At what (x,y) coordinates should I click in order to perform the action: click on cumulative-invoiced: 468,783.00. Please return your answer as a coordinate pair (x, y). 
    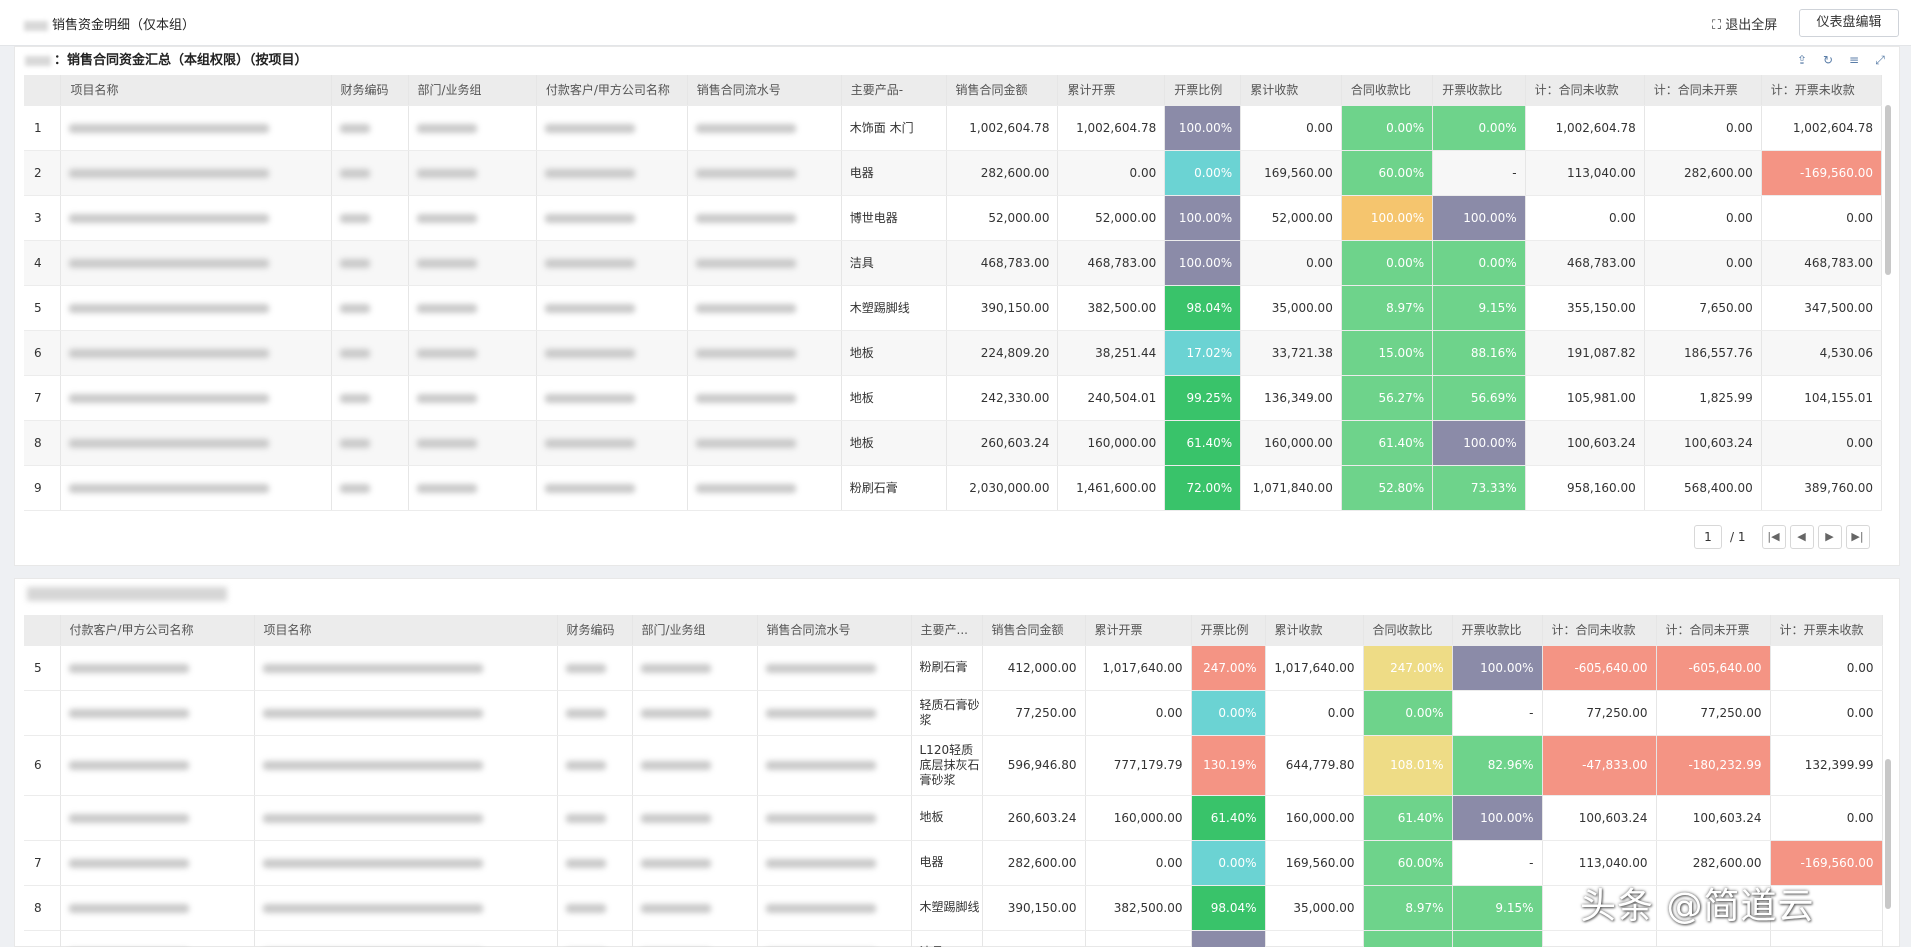
    Looking at the image, I should click on (1111, 263).